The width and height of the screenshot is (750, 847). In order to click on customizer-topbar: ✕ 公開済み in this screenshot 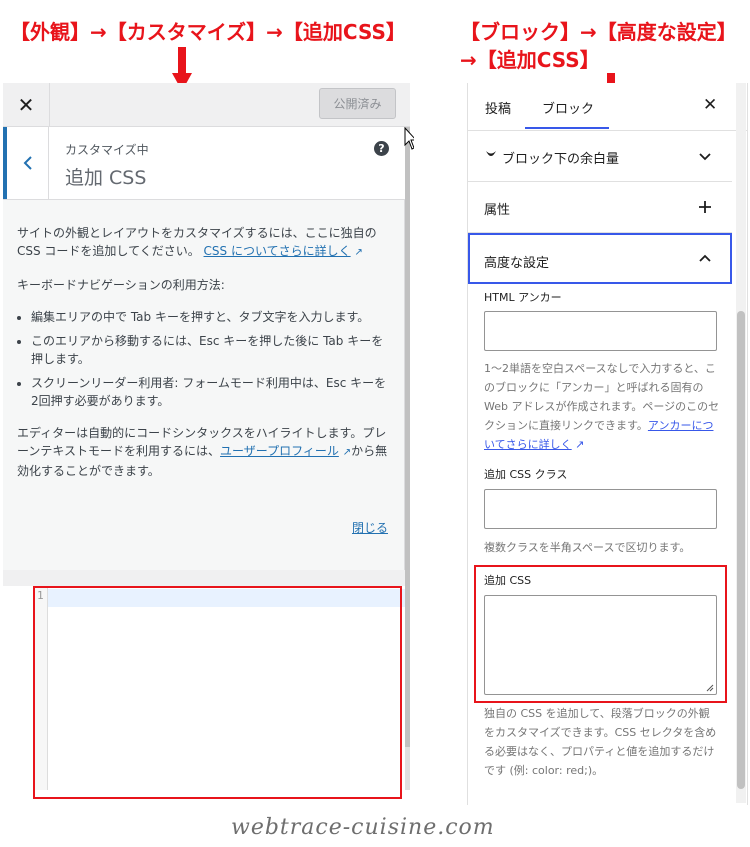, I will do `click(206, 105)`.